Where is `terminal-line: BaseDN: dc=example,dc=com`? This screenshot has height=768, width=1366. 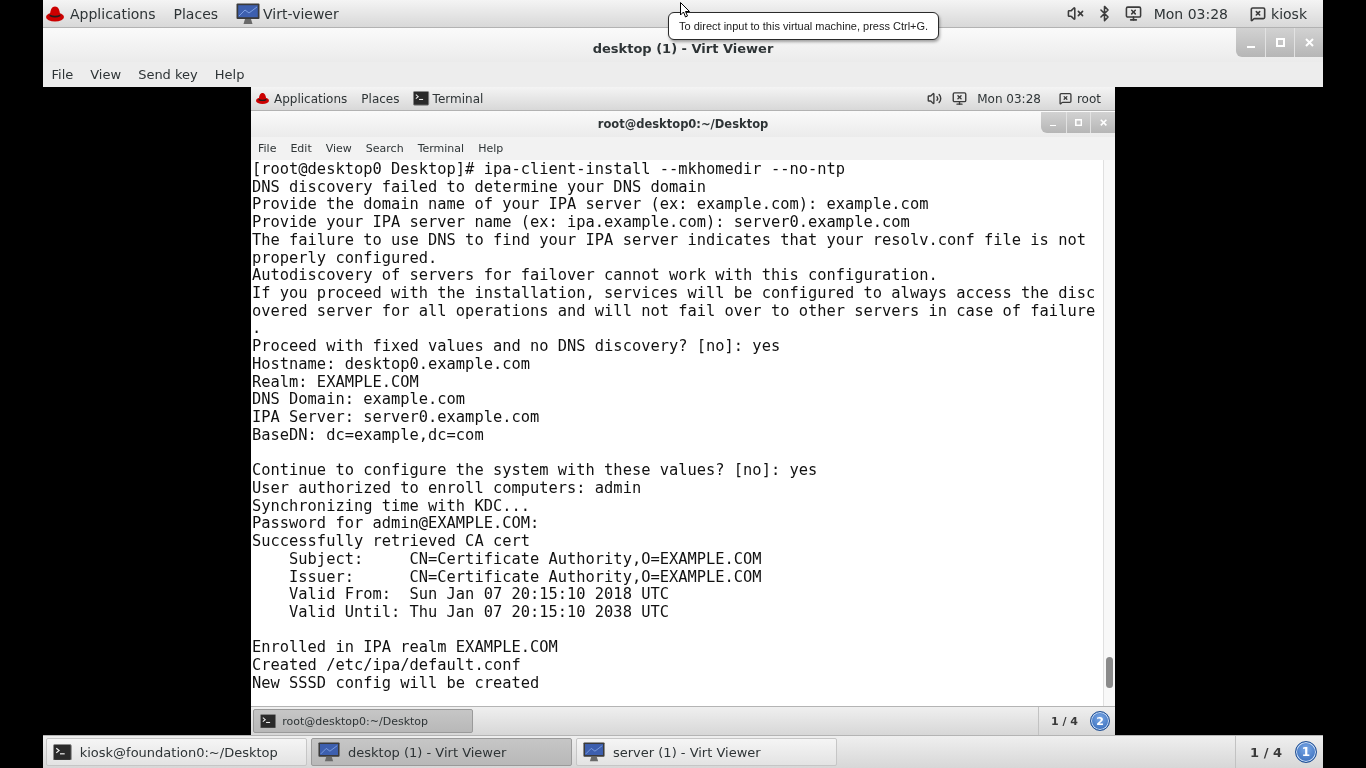 terminal-line: BaseDN: dc=example,dc=com is located at coordinates (368, 435).